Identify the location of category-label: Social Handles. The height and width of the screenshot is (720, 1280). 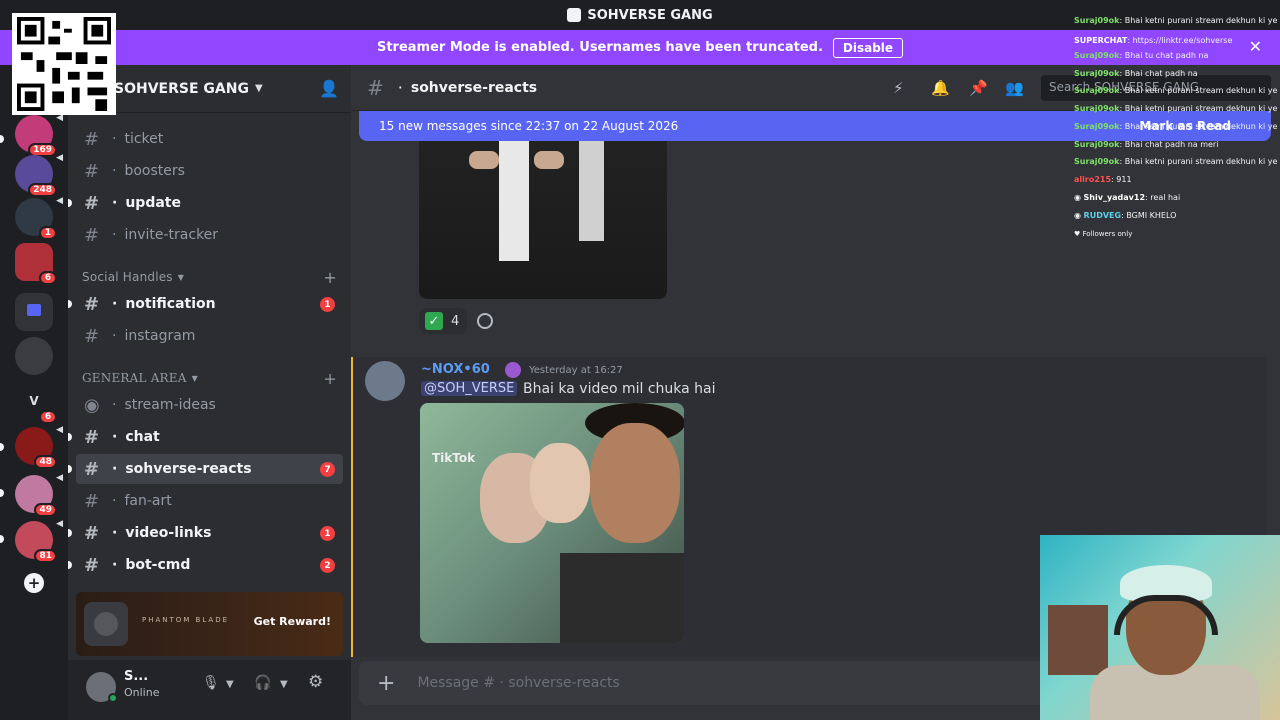
(127, 277).